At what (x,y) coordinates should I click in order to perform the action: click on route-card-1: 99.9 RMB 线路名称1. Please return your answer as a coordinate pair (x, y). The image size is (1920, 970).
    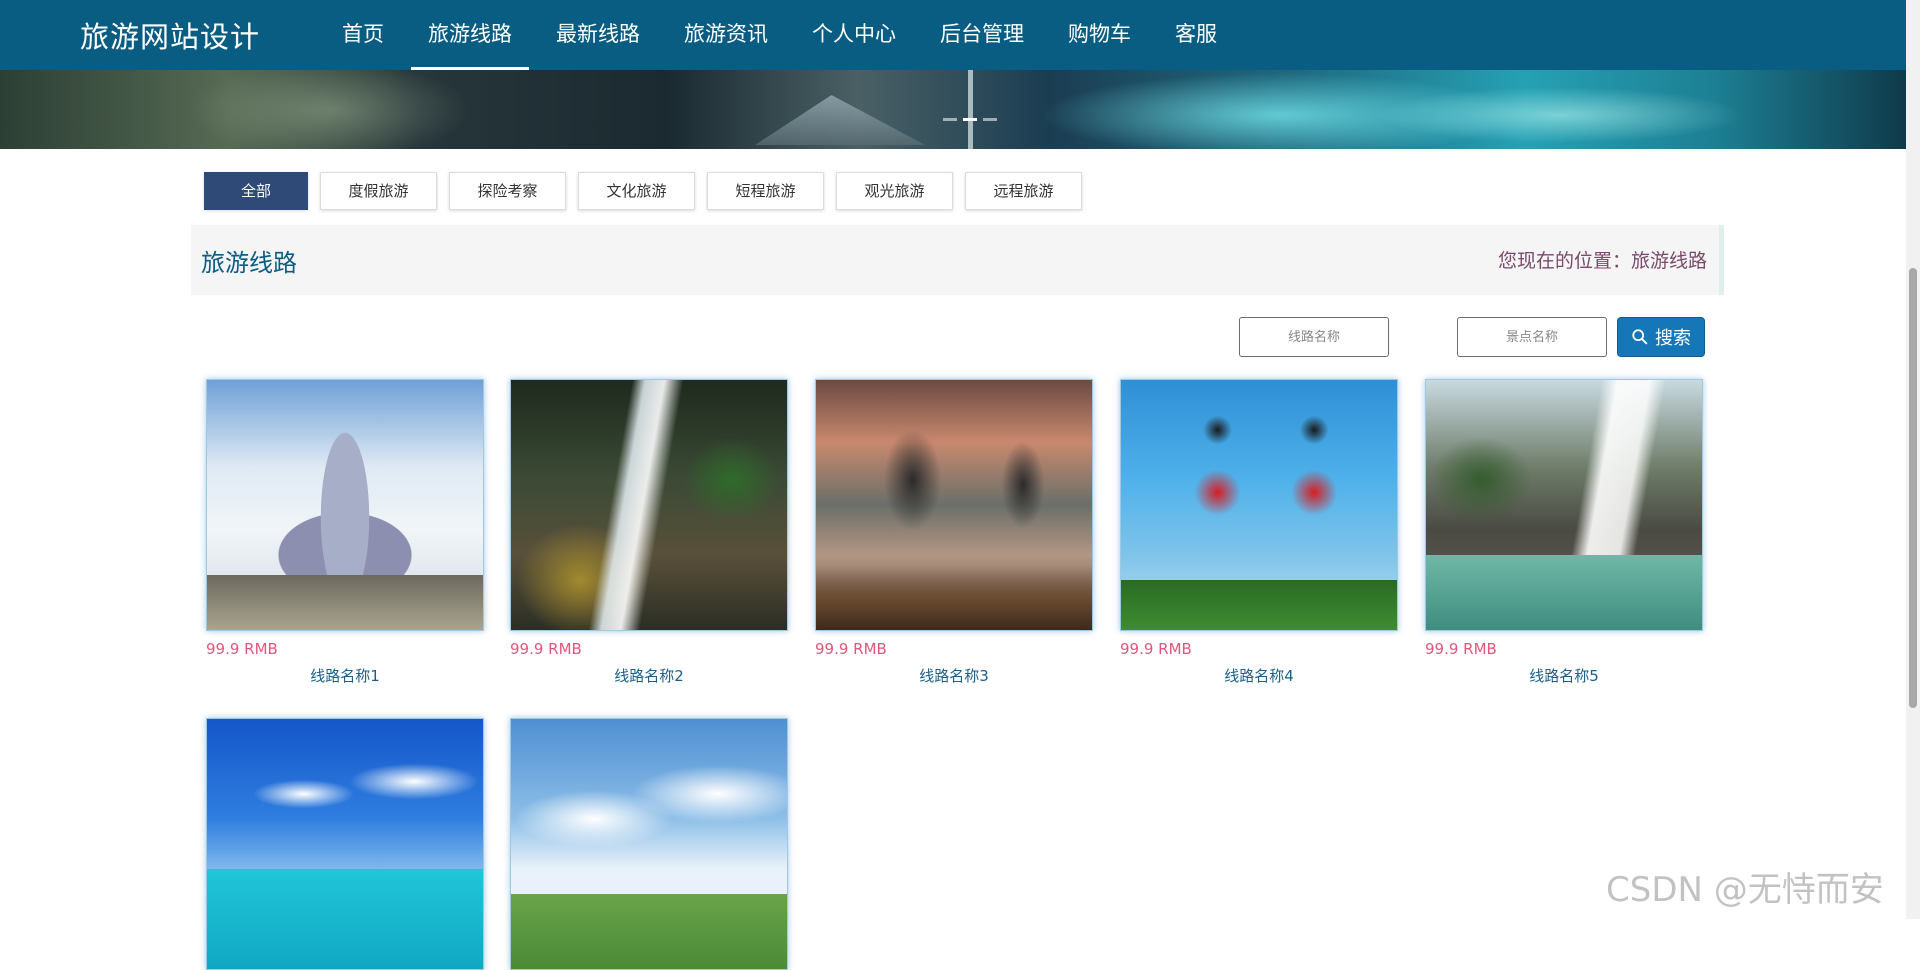
    Looking at the image, I should click on (345, 532).